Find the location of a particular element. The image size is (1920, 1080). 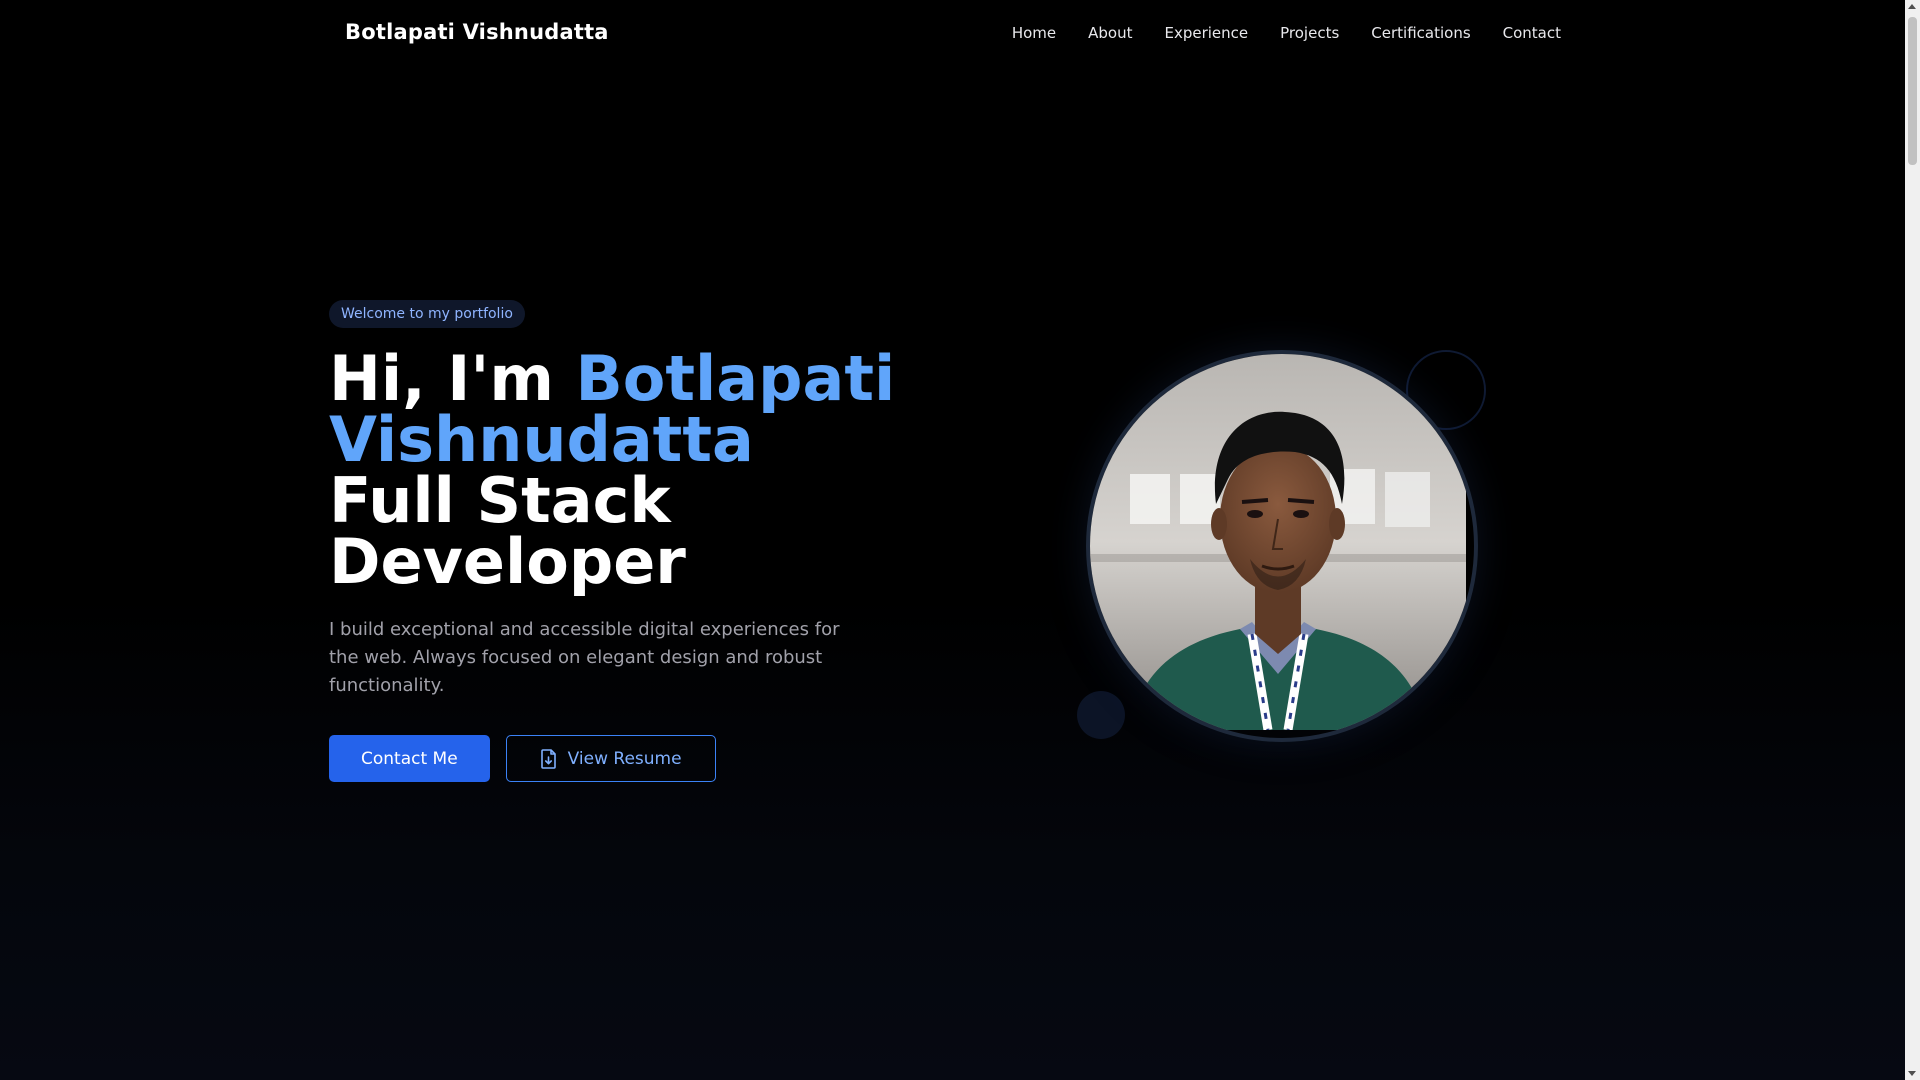

scroll-down-icon is located at coordinates (1912, 1073).